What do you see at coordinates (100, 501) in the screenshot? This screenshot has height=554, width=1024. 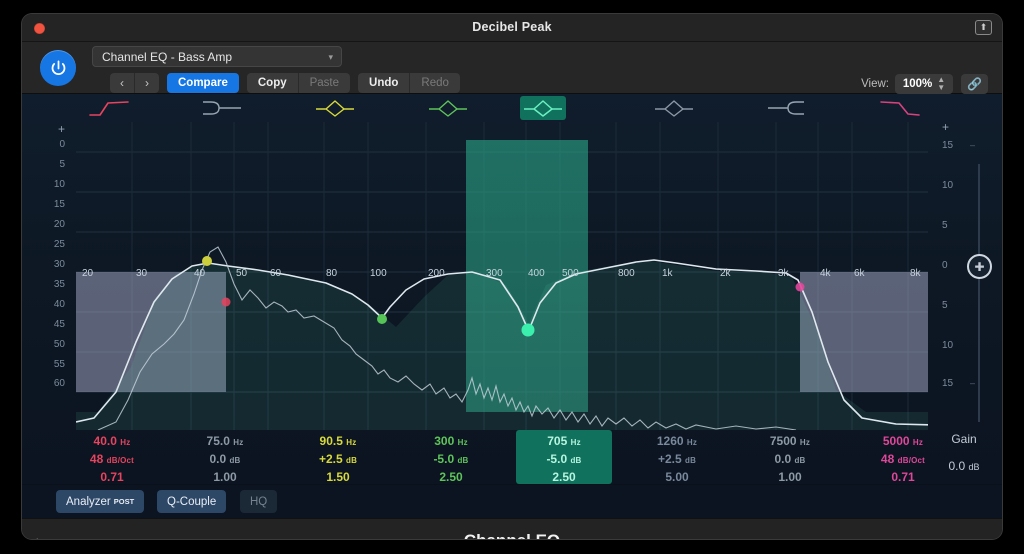 I see `analyzer-toggle: Analyzer POST` at bounding box center [100, 501].